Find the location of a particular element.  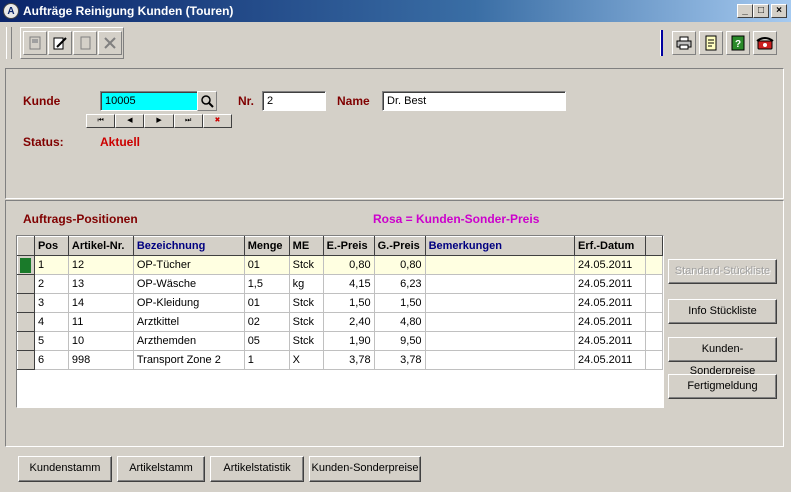

cell-epreis: 3,78 is located at coordinates (349, 360).